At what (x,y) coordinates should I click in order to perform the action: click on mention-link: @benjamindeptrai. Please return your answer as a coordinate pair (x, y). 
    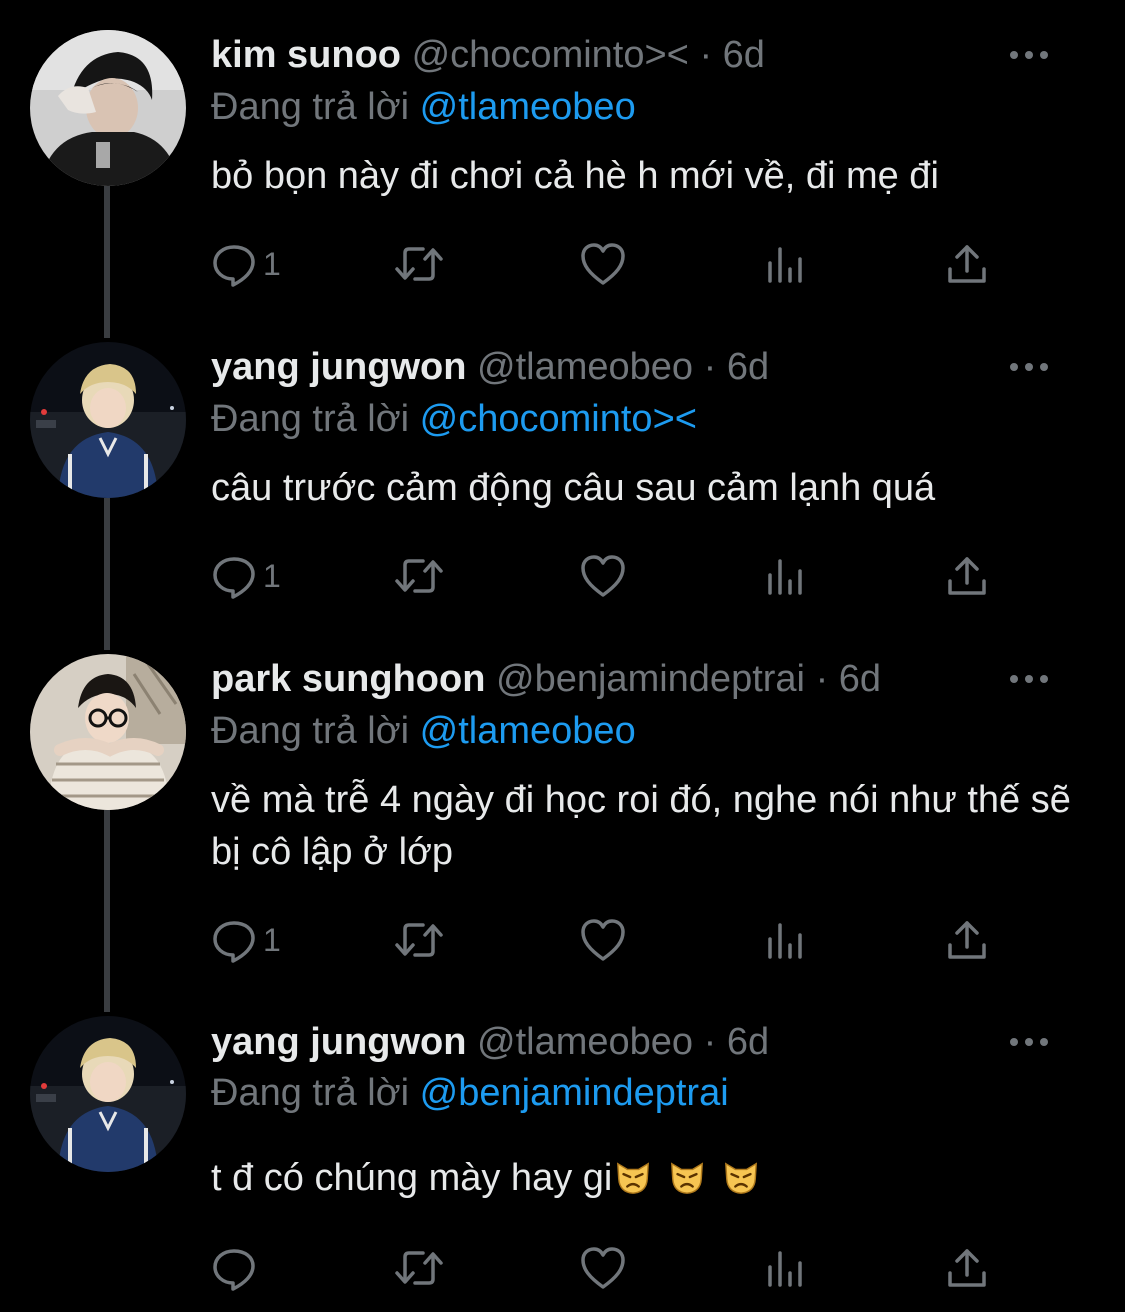
    Looking at the image, I should click on (574, 1093).